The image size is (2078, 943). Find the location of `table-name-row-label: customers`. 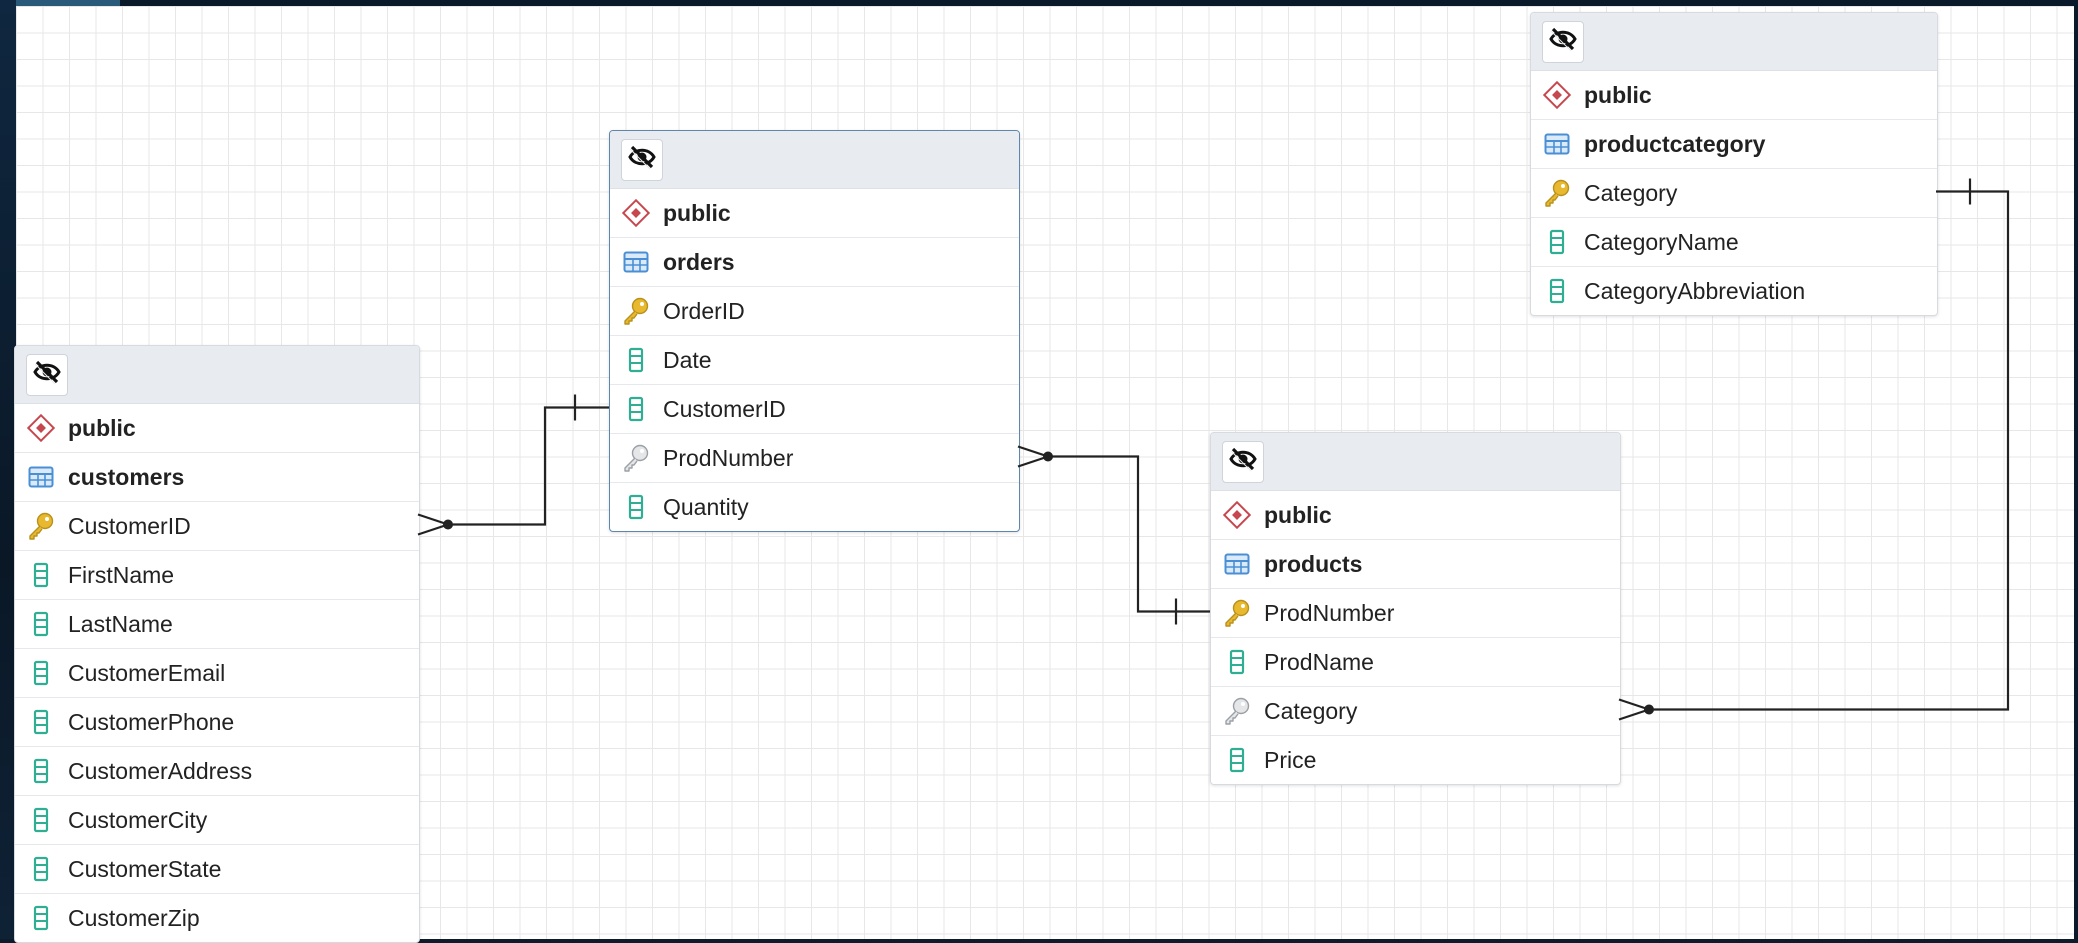

table-name-row-label: customers is located at coordinates (126, 476).